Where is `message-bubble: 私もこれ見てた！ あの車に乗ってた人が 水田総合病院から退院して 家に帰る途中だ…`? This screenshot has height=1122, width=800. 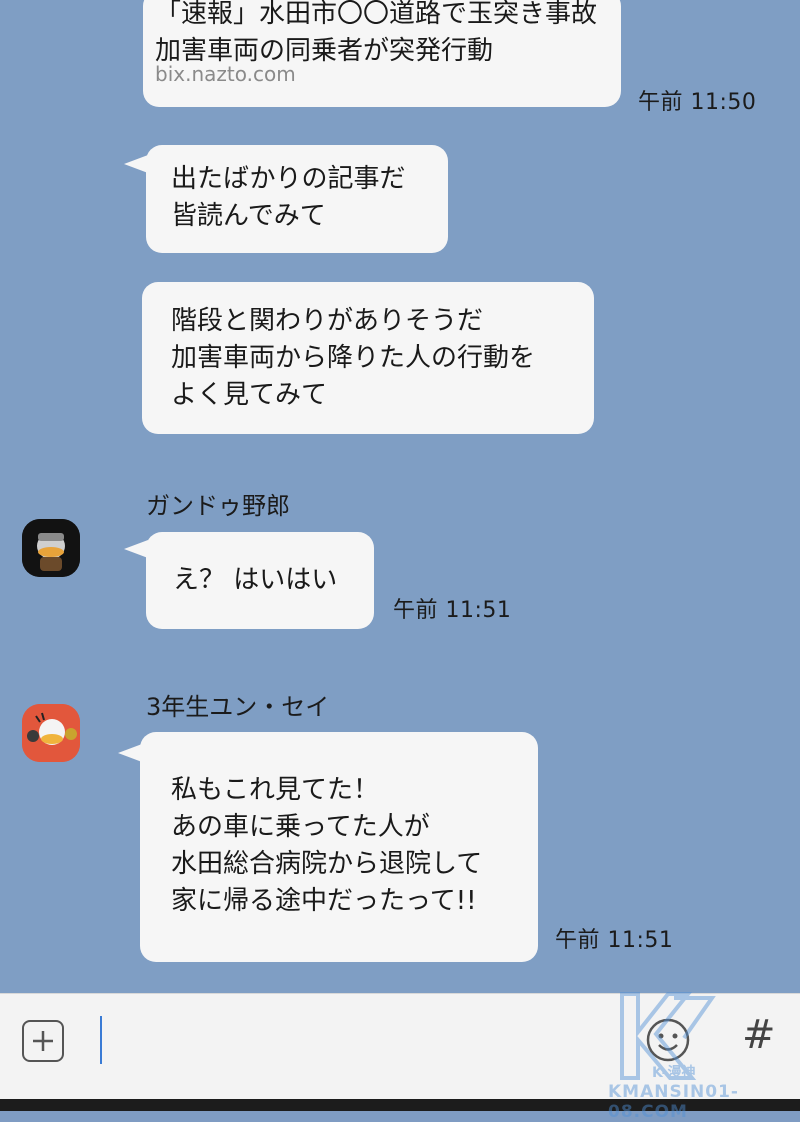
message-bubble: 私もこれ見てた！ あの車に乗ってた人が 水田総合病院から退院して 家に帰る途中だ… is located at coordinates (328, 847).